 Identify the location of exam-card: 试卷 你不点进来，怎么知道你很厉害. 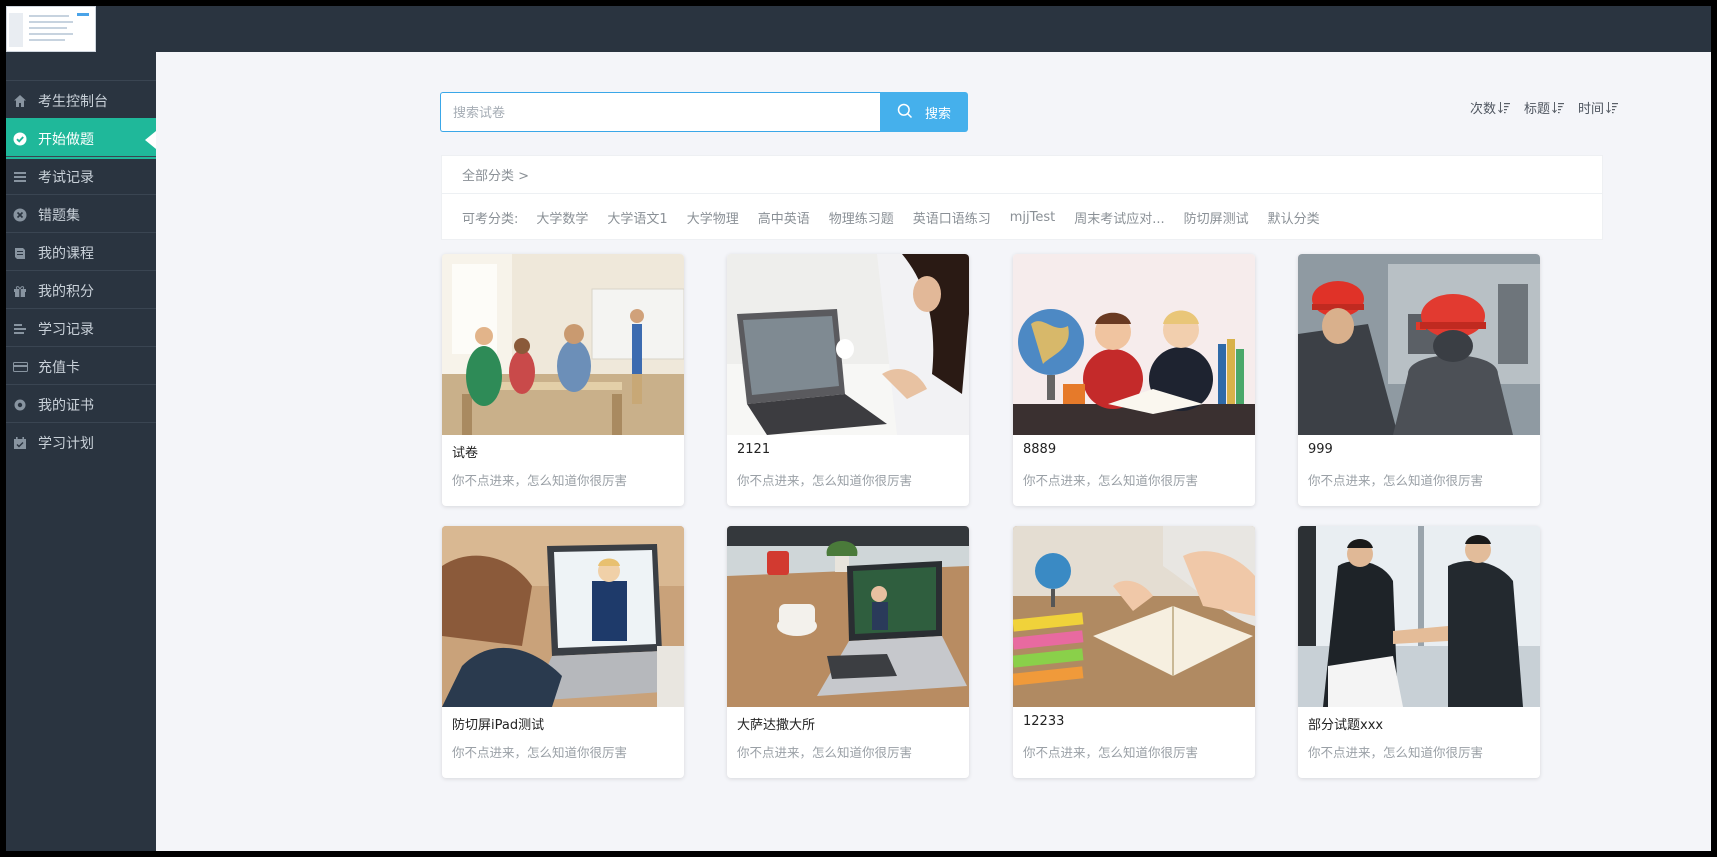
(563, 380).